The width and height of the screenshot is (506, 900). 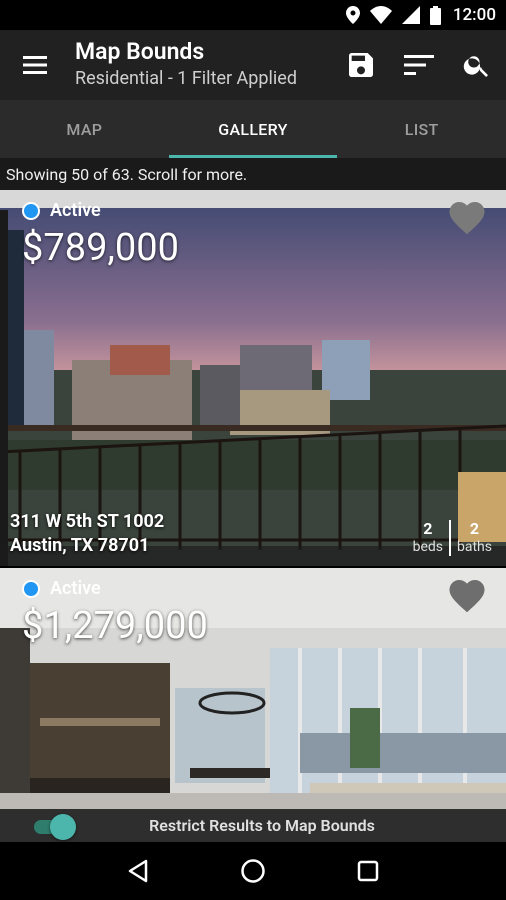 I want to click on search-icon, so click(x=475, y=66).